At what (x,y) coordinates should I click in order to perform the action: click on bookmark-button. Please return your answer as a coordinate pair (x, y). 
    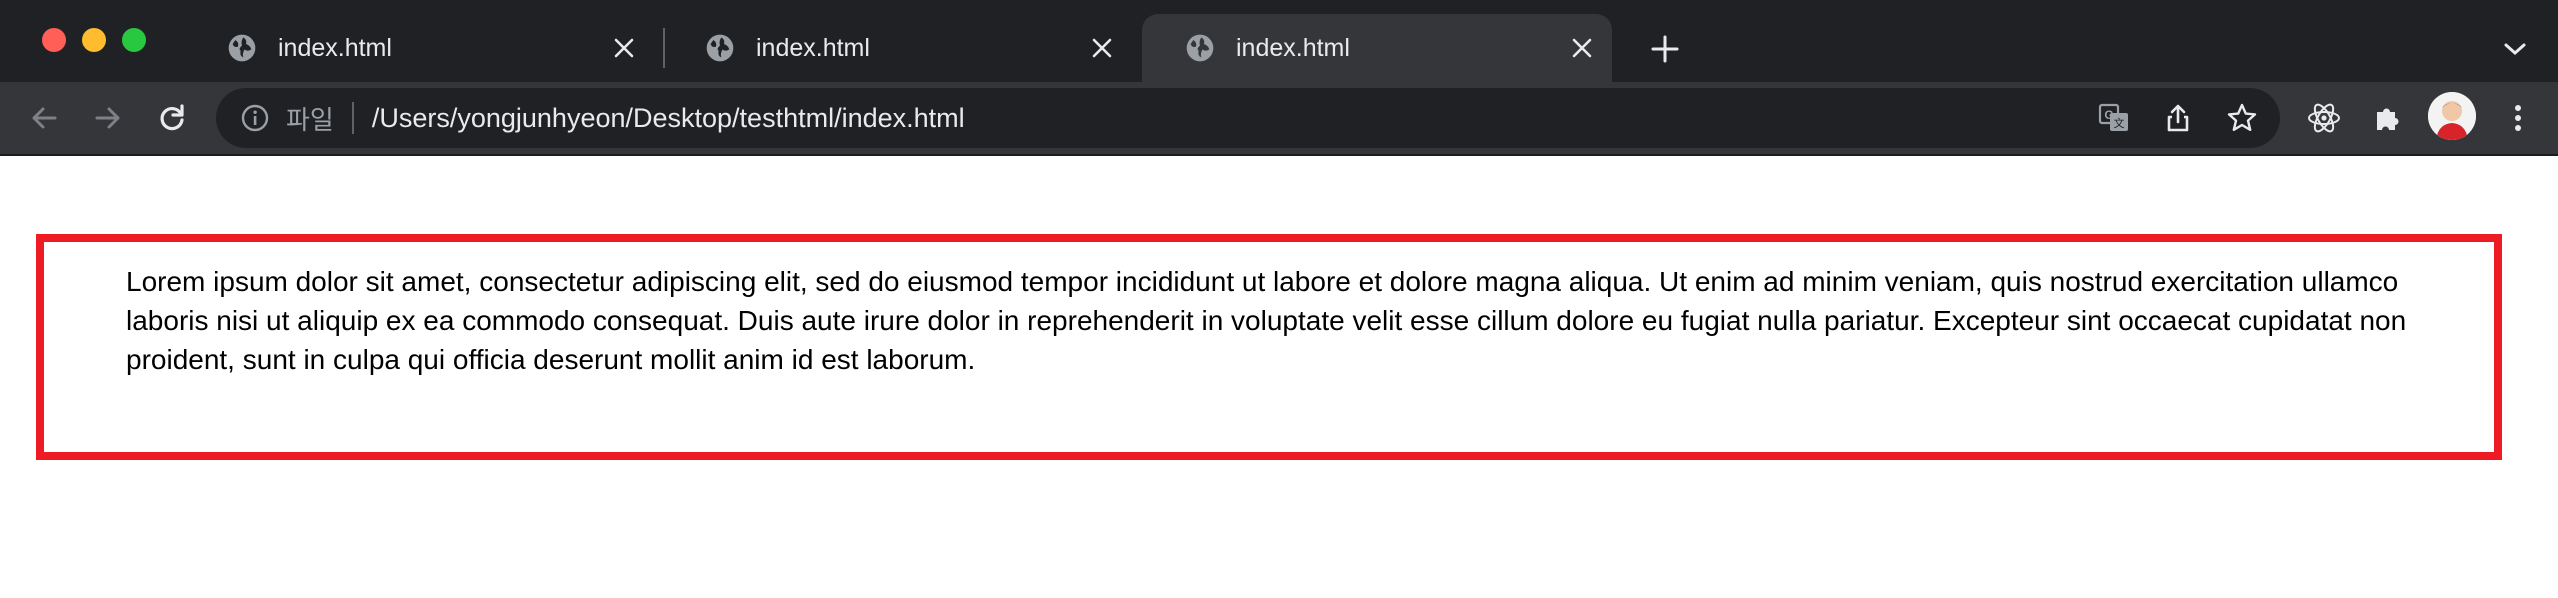
    Looking at the image, I should click on (2242, 118).